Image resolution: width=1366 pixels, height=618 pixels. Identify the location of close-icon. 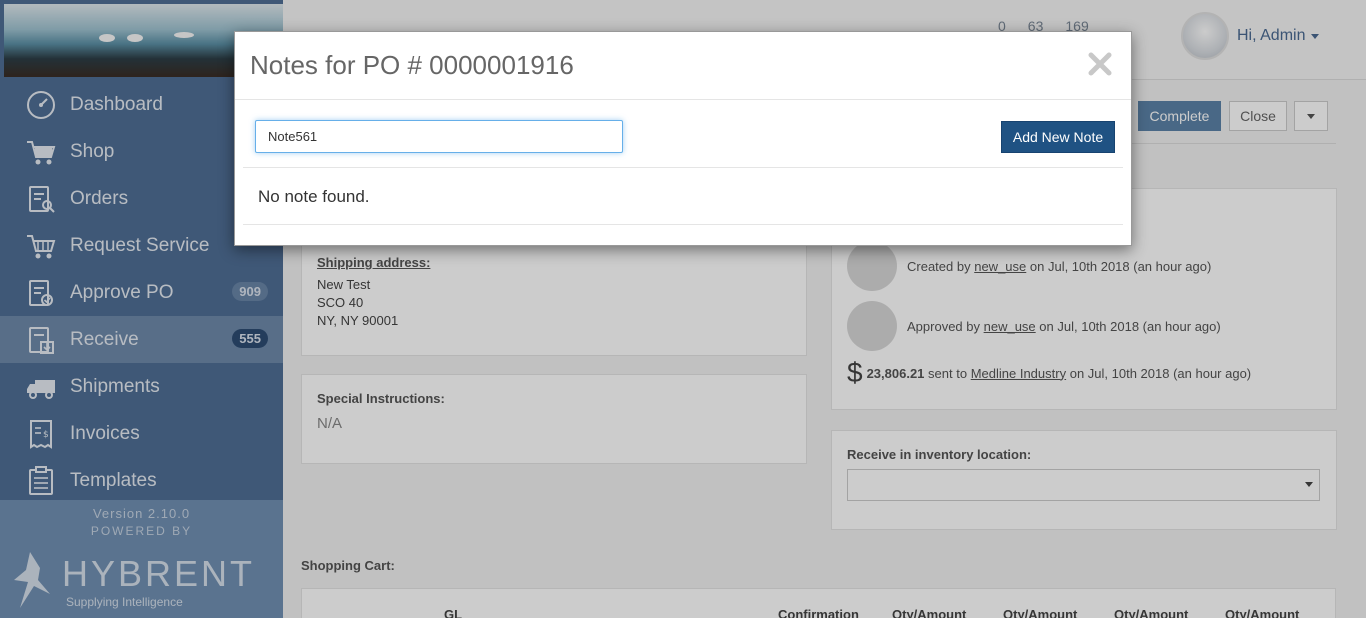
(1100, 64).